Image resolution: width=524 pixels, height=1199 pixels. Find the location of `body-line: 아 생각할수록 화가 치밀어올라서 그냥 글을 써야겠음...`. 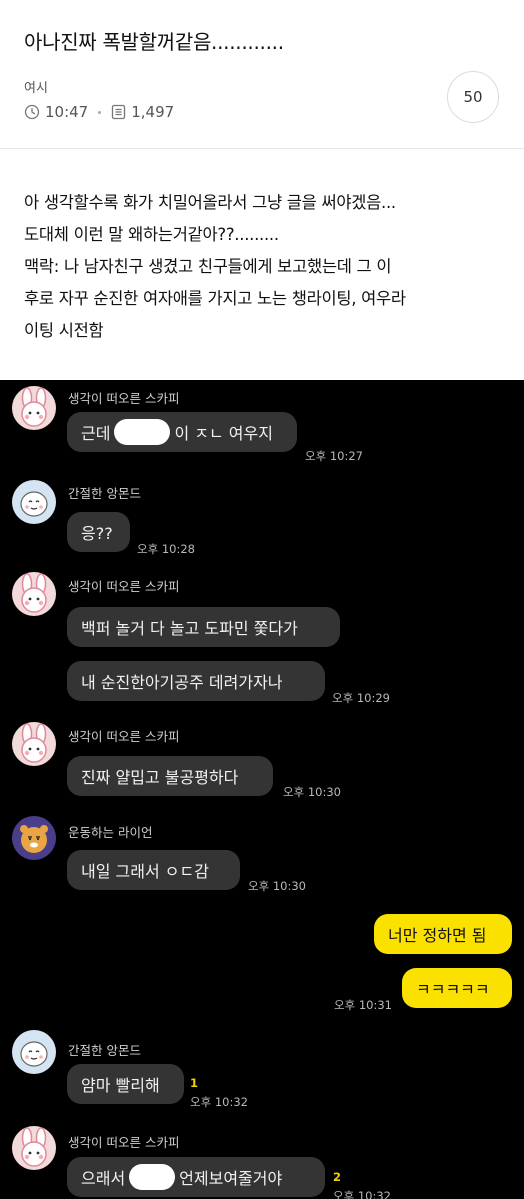

body-line: 아 생각할수록 화가 치밀어올라서 그냥 글을 써야겠음... is located at coordinates (210, 202).